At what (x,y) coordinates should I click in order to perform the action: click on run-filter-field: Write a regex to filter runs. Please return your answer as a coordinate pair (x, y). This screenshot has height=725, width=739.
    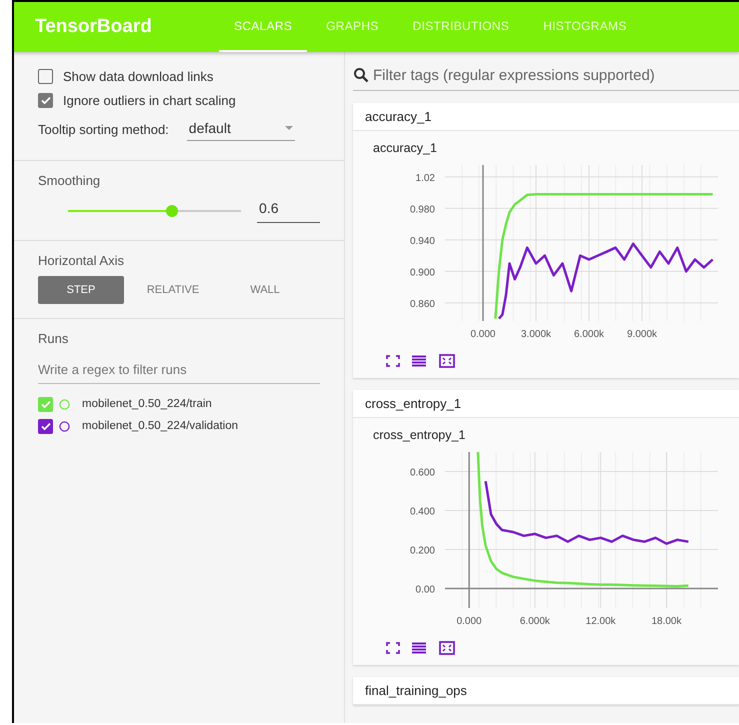
    Looking at the image, I should click on (179, 369).